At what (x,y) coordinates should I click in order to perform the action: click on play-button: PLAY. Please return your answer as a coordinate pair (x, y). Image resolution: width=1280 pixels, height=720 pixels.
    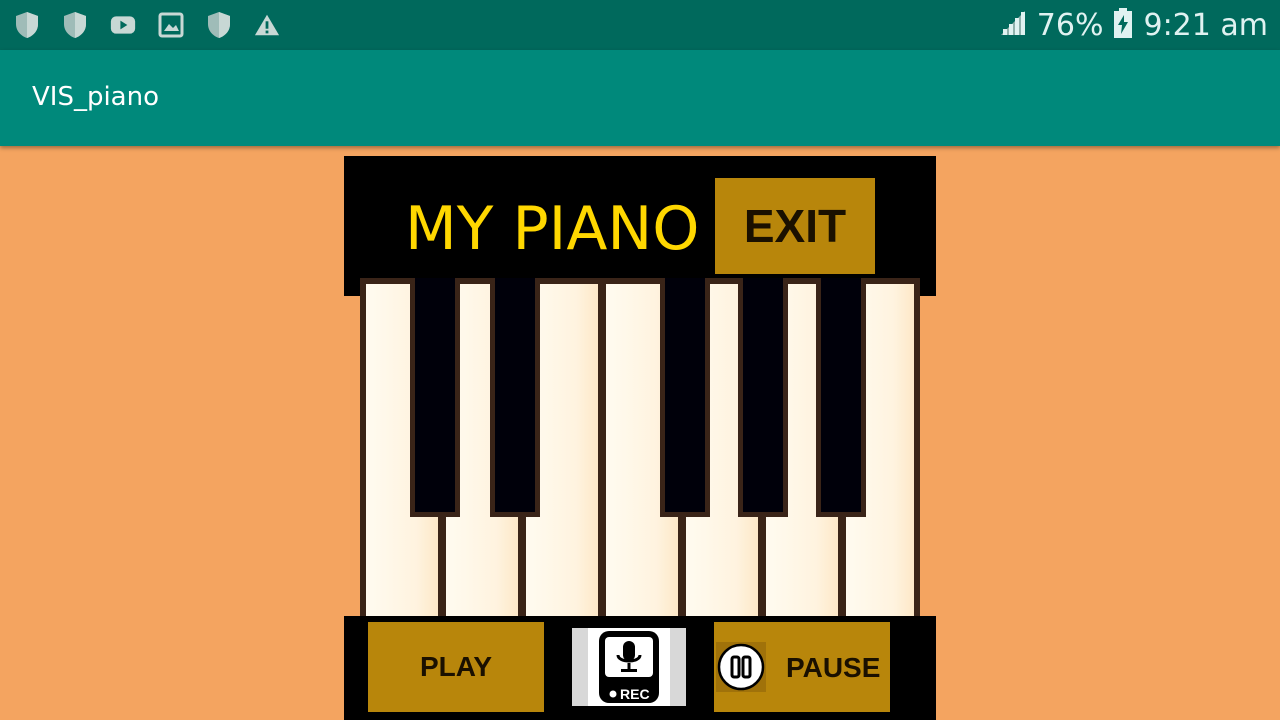
    Looking at the image, I should click on (456, 667).